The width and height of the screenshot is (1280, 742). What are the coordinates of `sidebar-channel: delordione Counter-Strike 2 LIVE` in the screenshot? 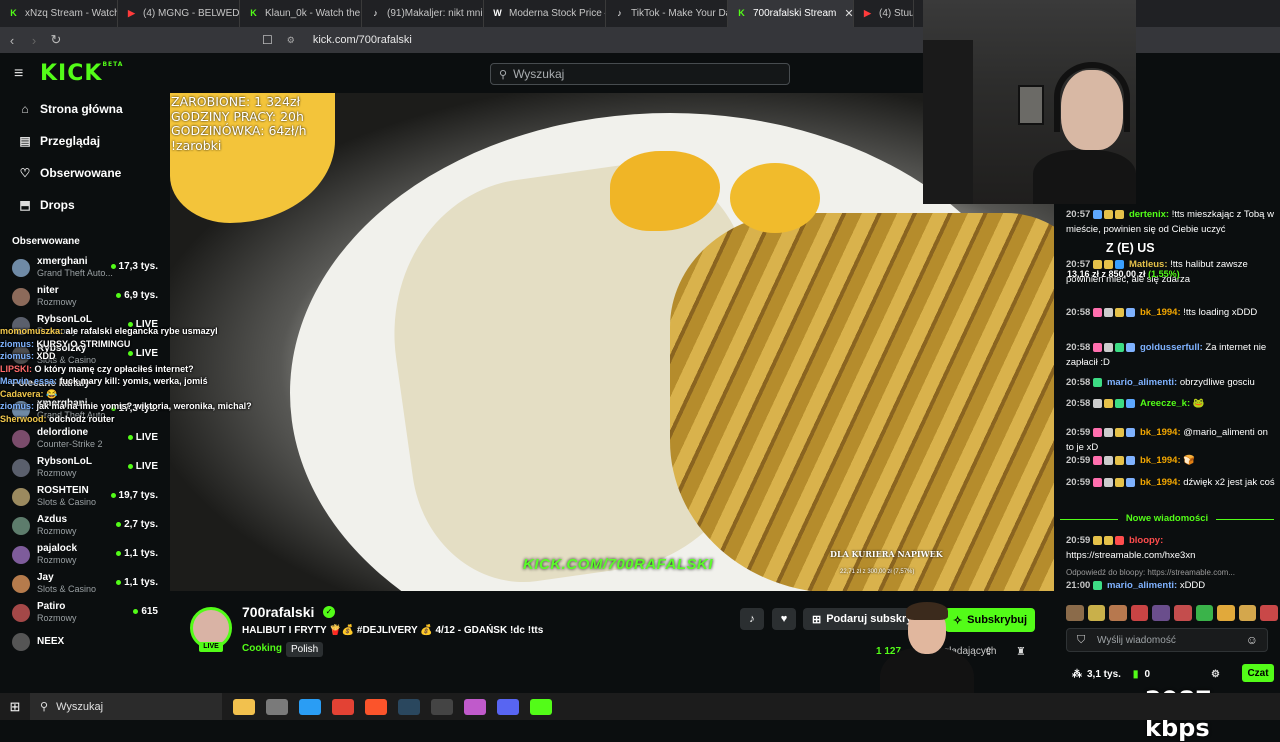 It's located at (85, 438).